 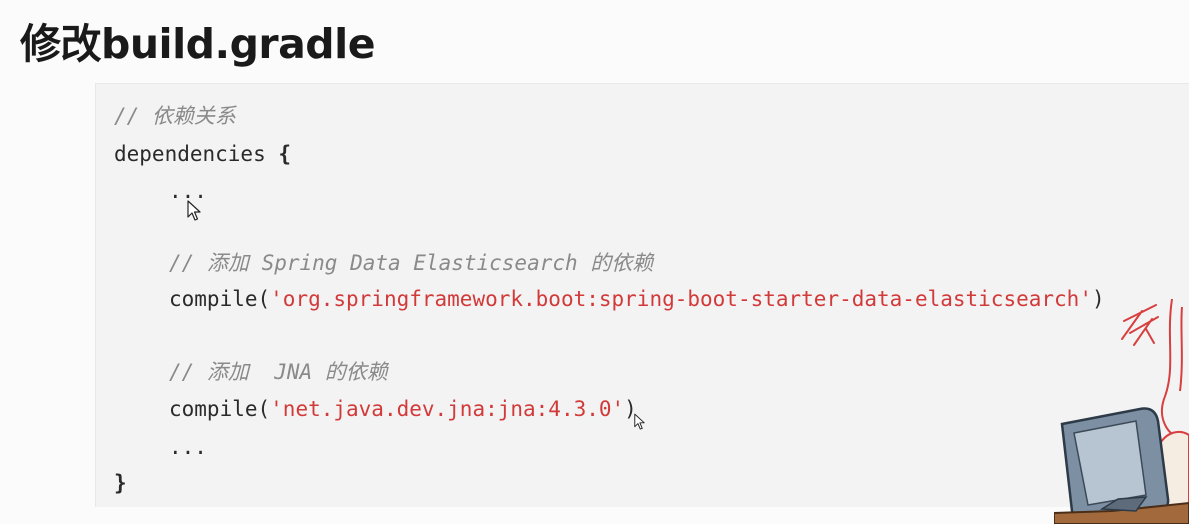 What do you see at coordinates (1121, 411) in the screenshot?
I see `cartoon-computer-illustration` at bounding box center [1121, 411].